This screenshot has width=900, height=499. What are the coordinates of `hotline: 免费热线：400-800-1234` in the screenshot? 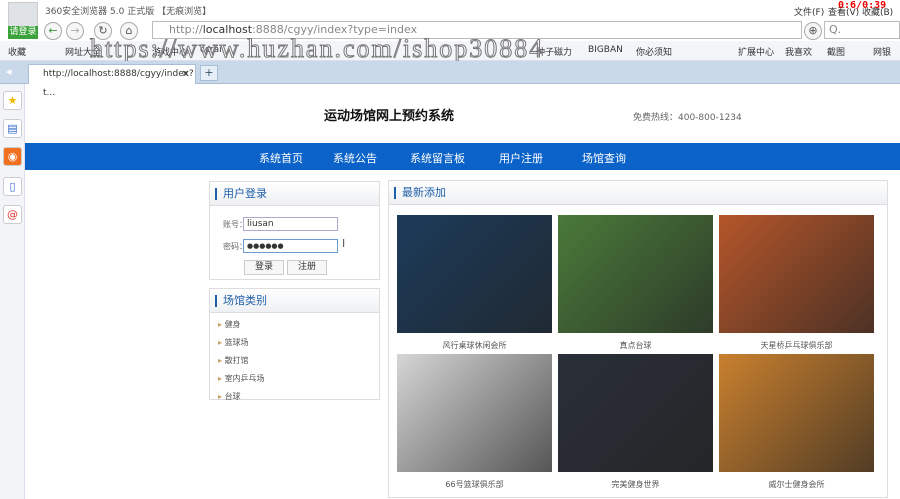 It's located at (687, 118).